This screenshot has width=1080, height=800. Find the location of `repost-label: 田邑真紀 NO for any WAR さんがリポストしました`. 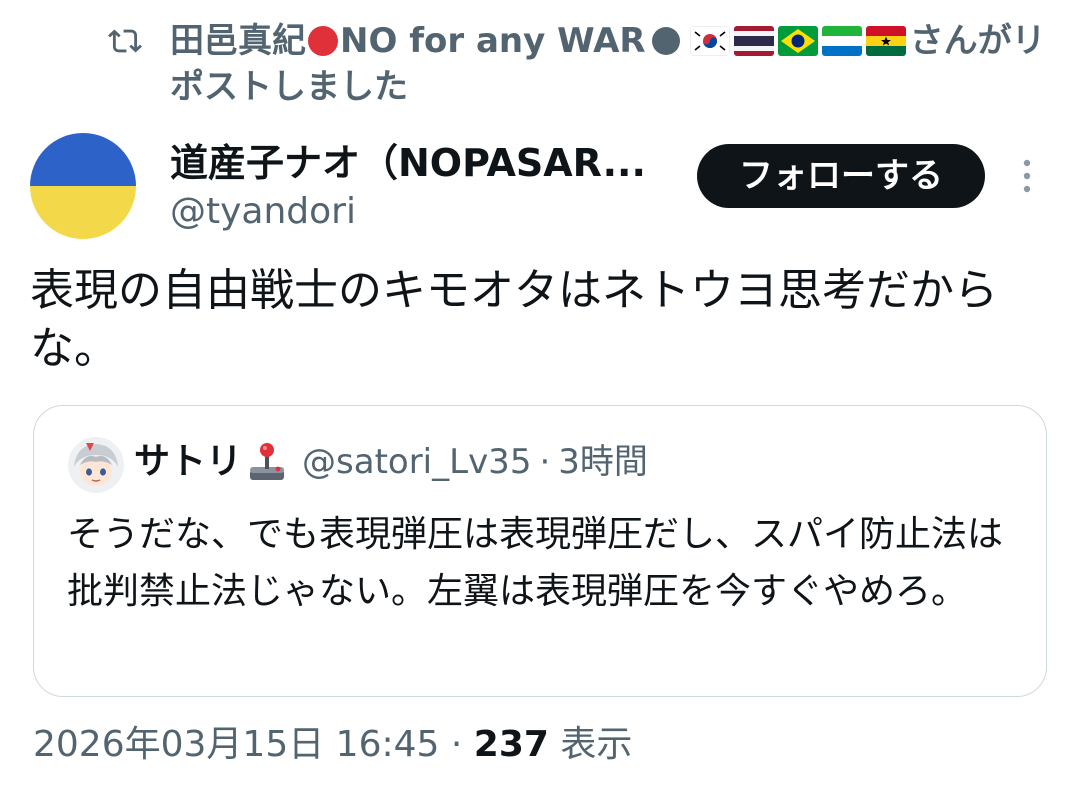

repost-label: 田邑真紀 NO for any WAR さんがリポストしました is located at coordinates (619, 64).